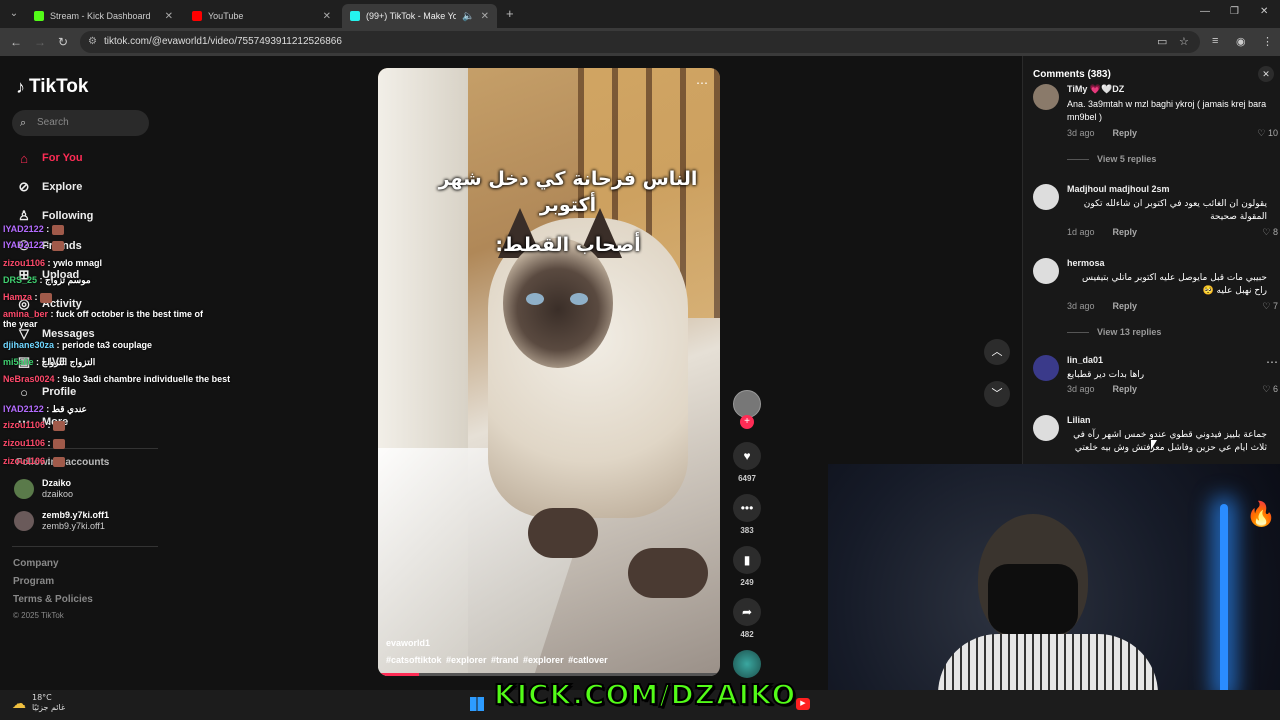 The height and width of the screenshot is (720, 1280). What do you see at coordinates (1106, 375) in the screenshot?
I see `comment-text: راها بدات دير قطبايع` at bounding box center [1106, 375].